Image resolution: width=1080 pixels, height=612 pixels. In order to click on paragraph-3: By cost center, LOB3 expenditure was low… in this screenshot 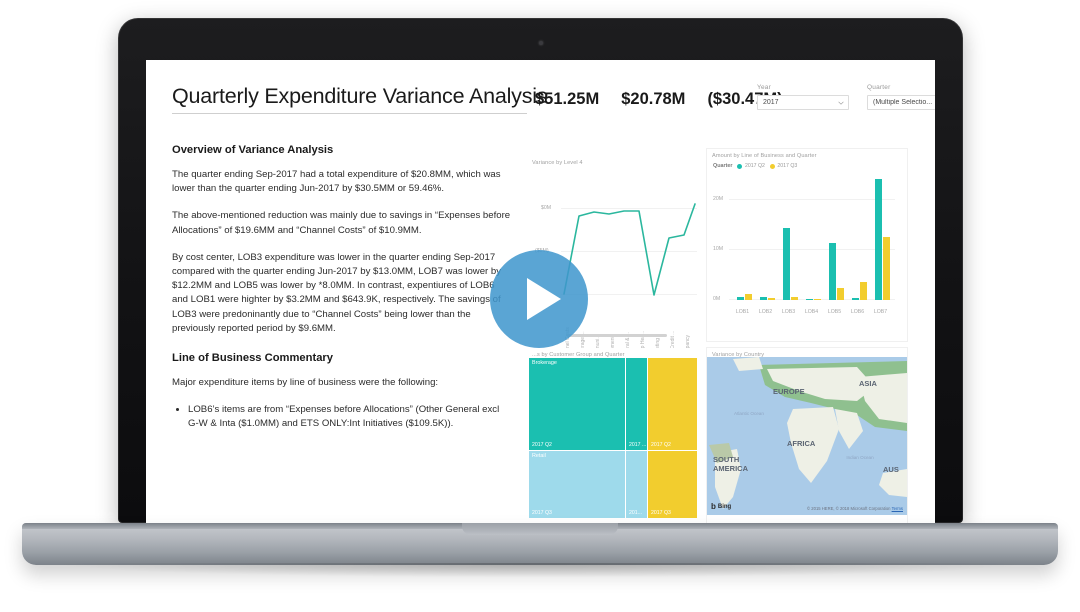, I will do `click(337, 292)`.